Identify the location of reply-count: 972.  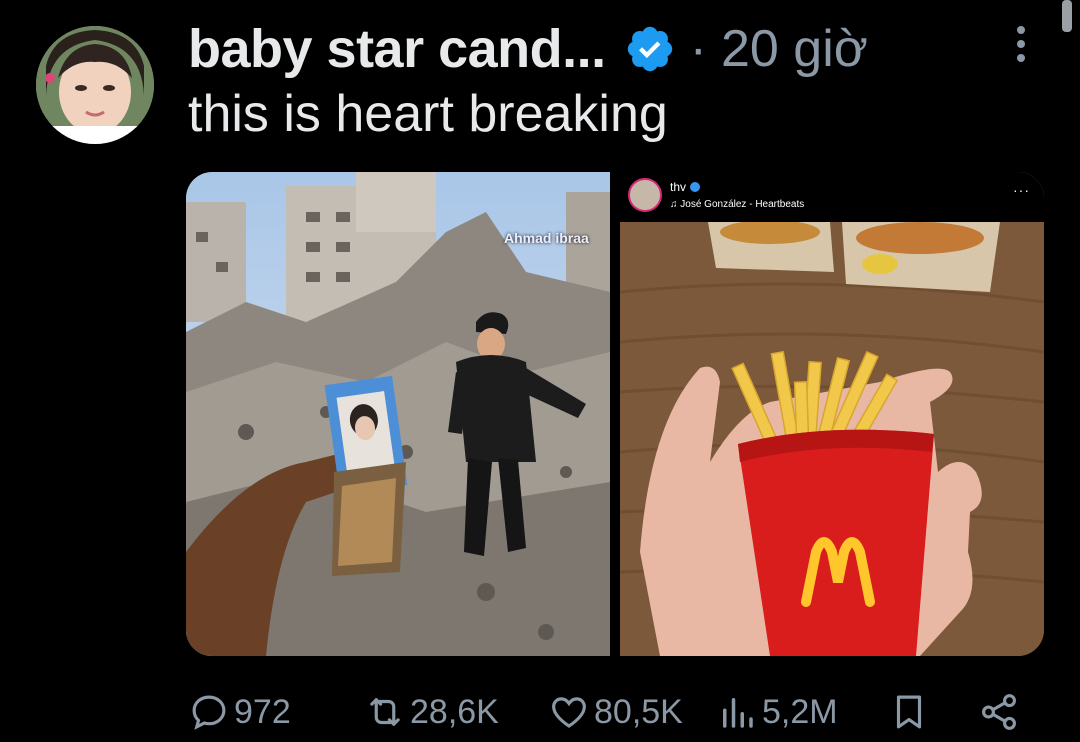
(262, 711).